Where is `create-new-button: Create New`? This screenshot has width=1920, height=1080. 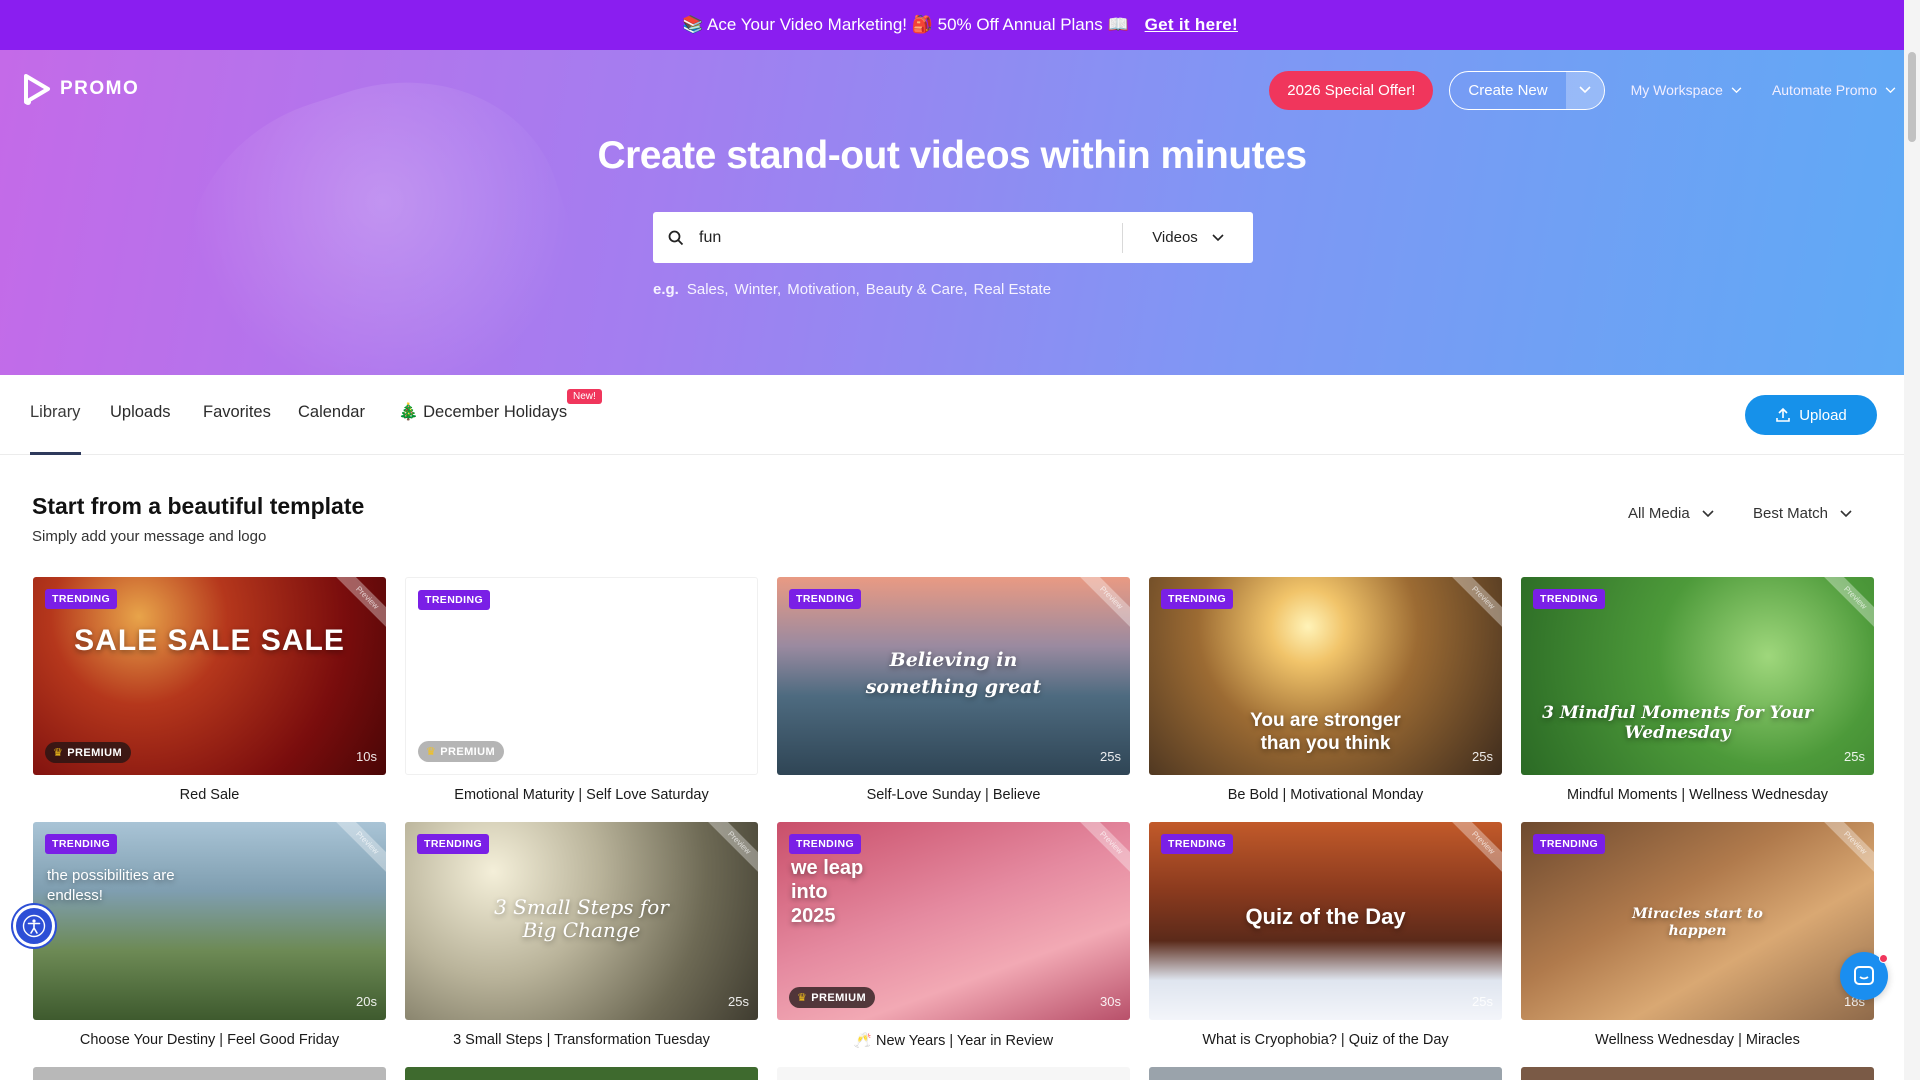 create-new-button: Create New is located at coordinates (1507, 90).